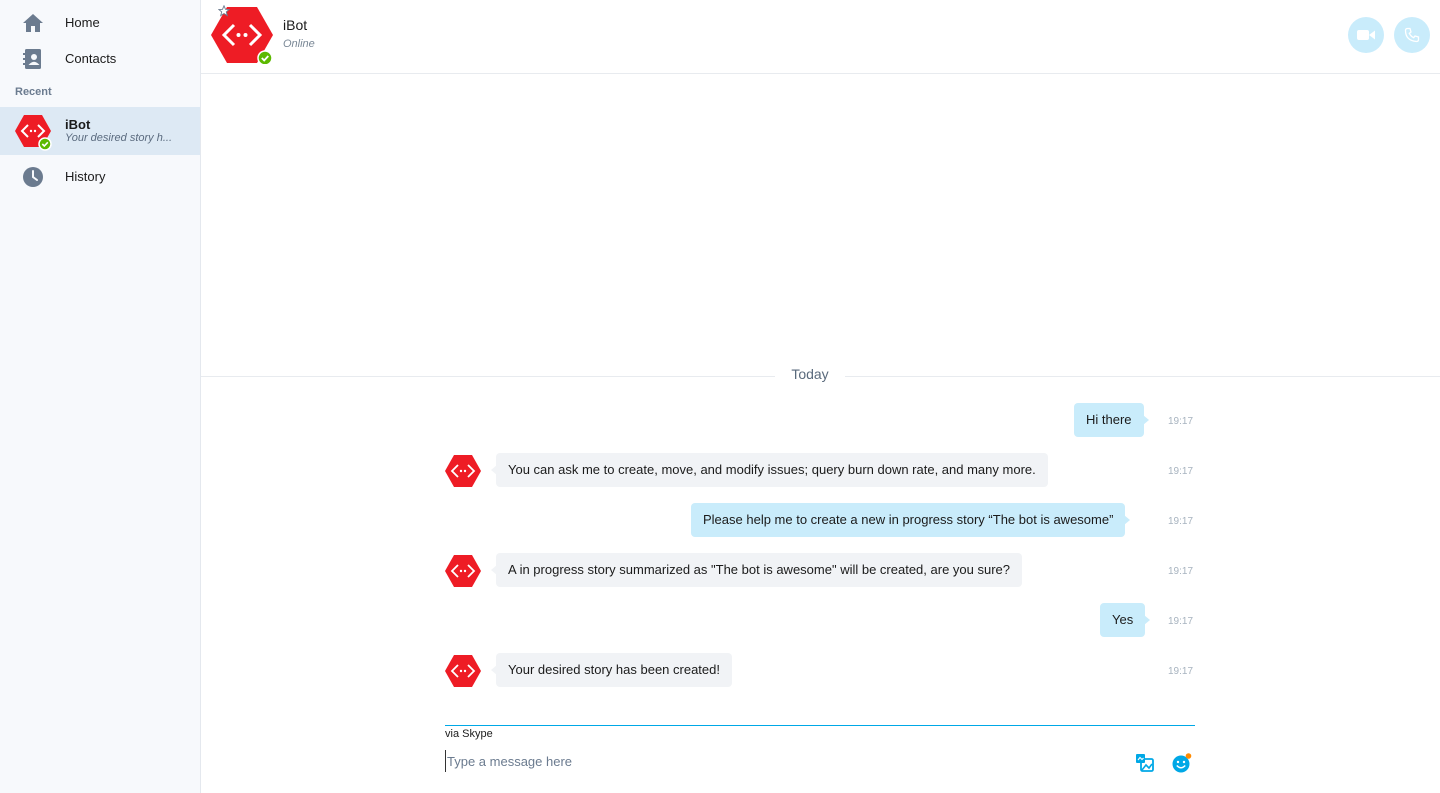  What do you see at coordinates (810, 374) in the screenshot?
I see `day-divider-label: Today` at bounding box center [810, 374].